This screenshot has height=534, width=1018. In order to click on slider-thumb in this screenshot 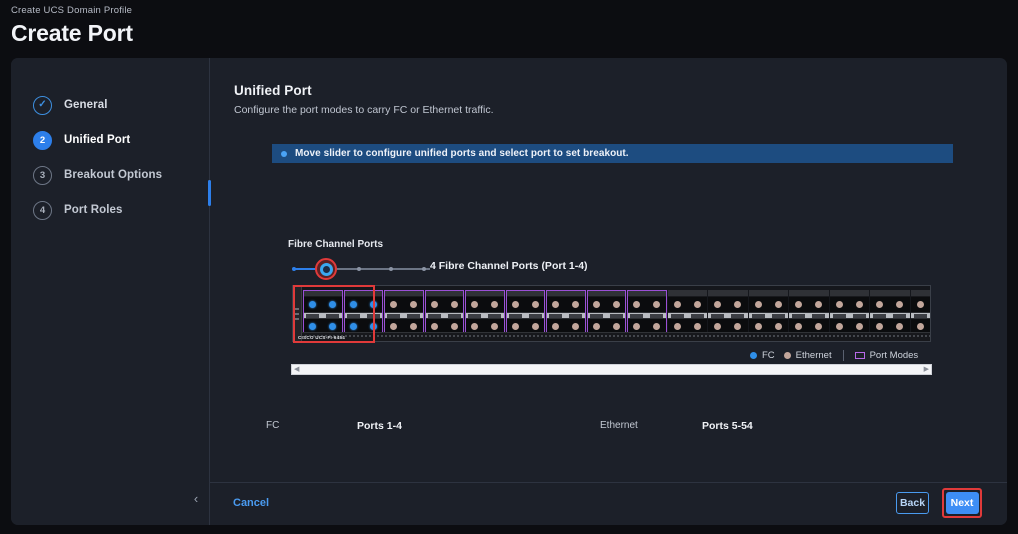, I will do `click(326, 269)`.